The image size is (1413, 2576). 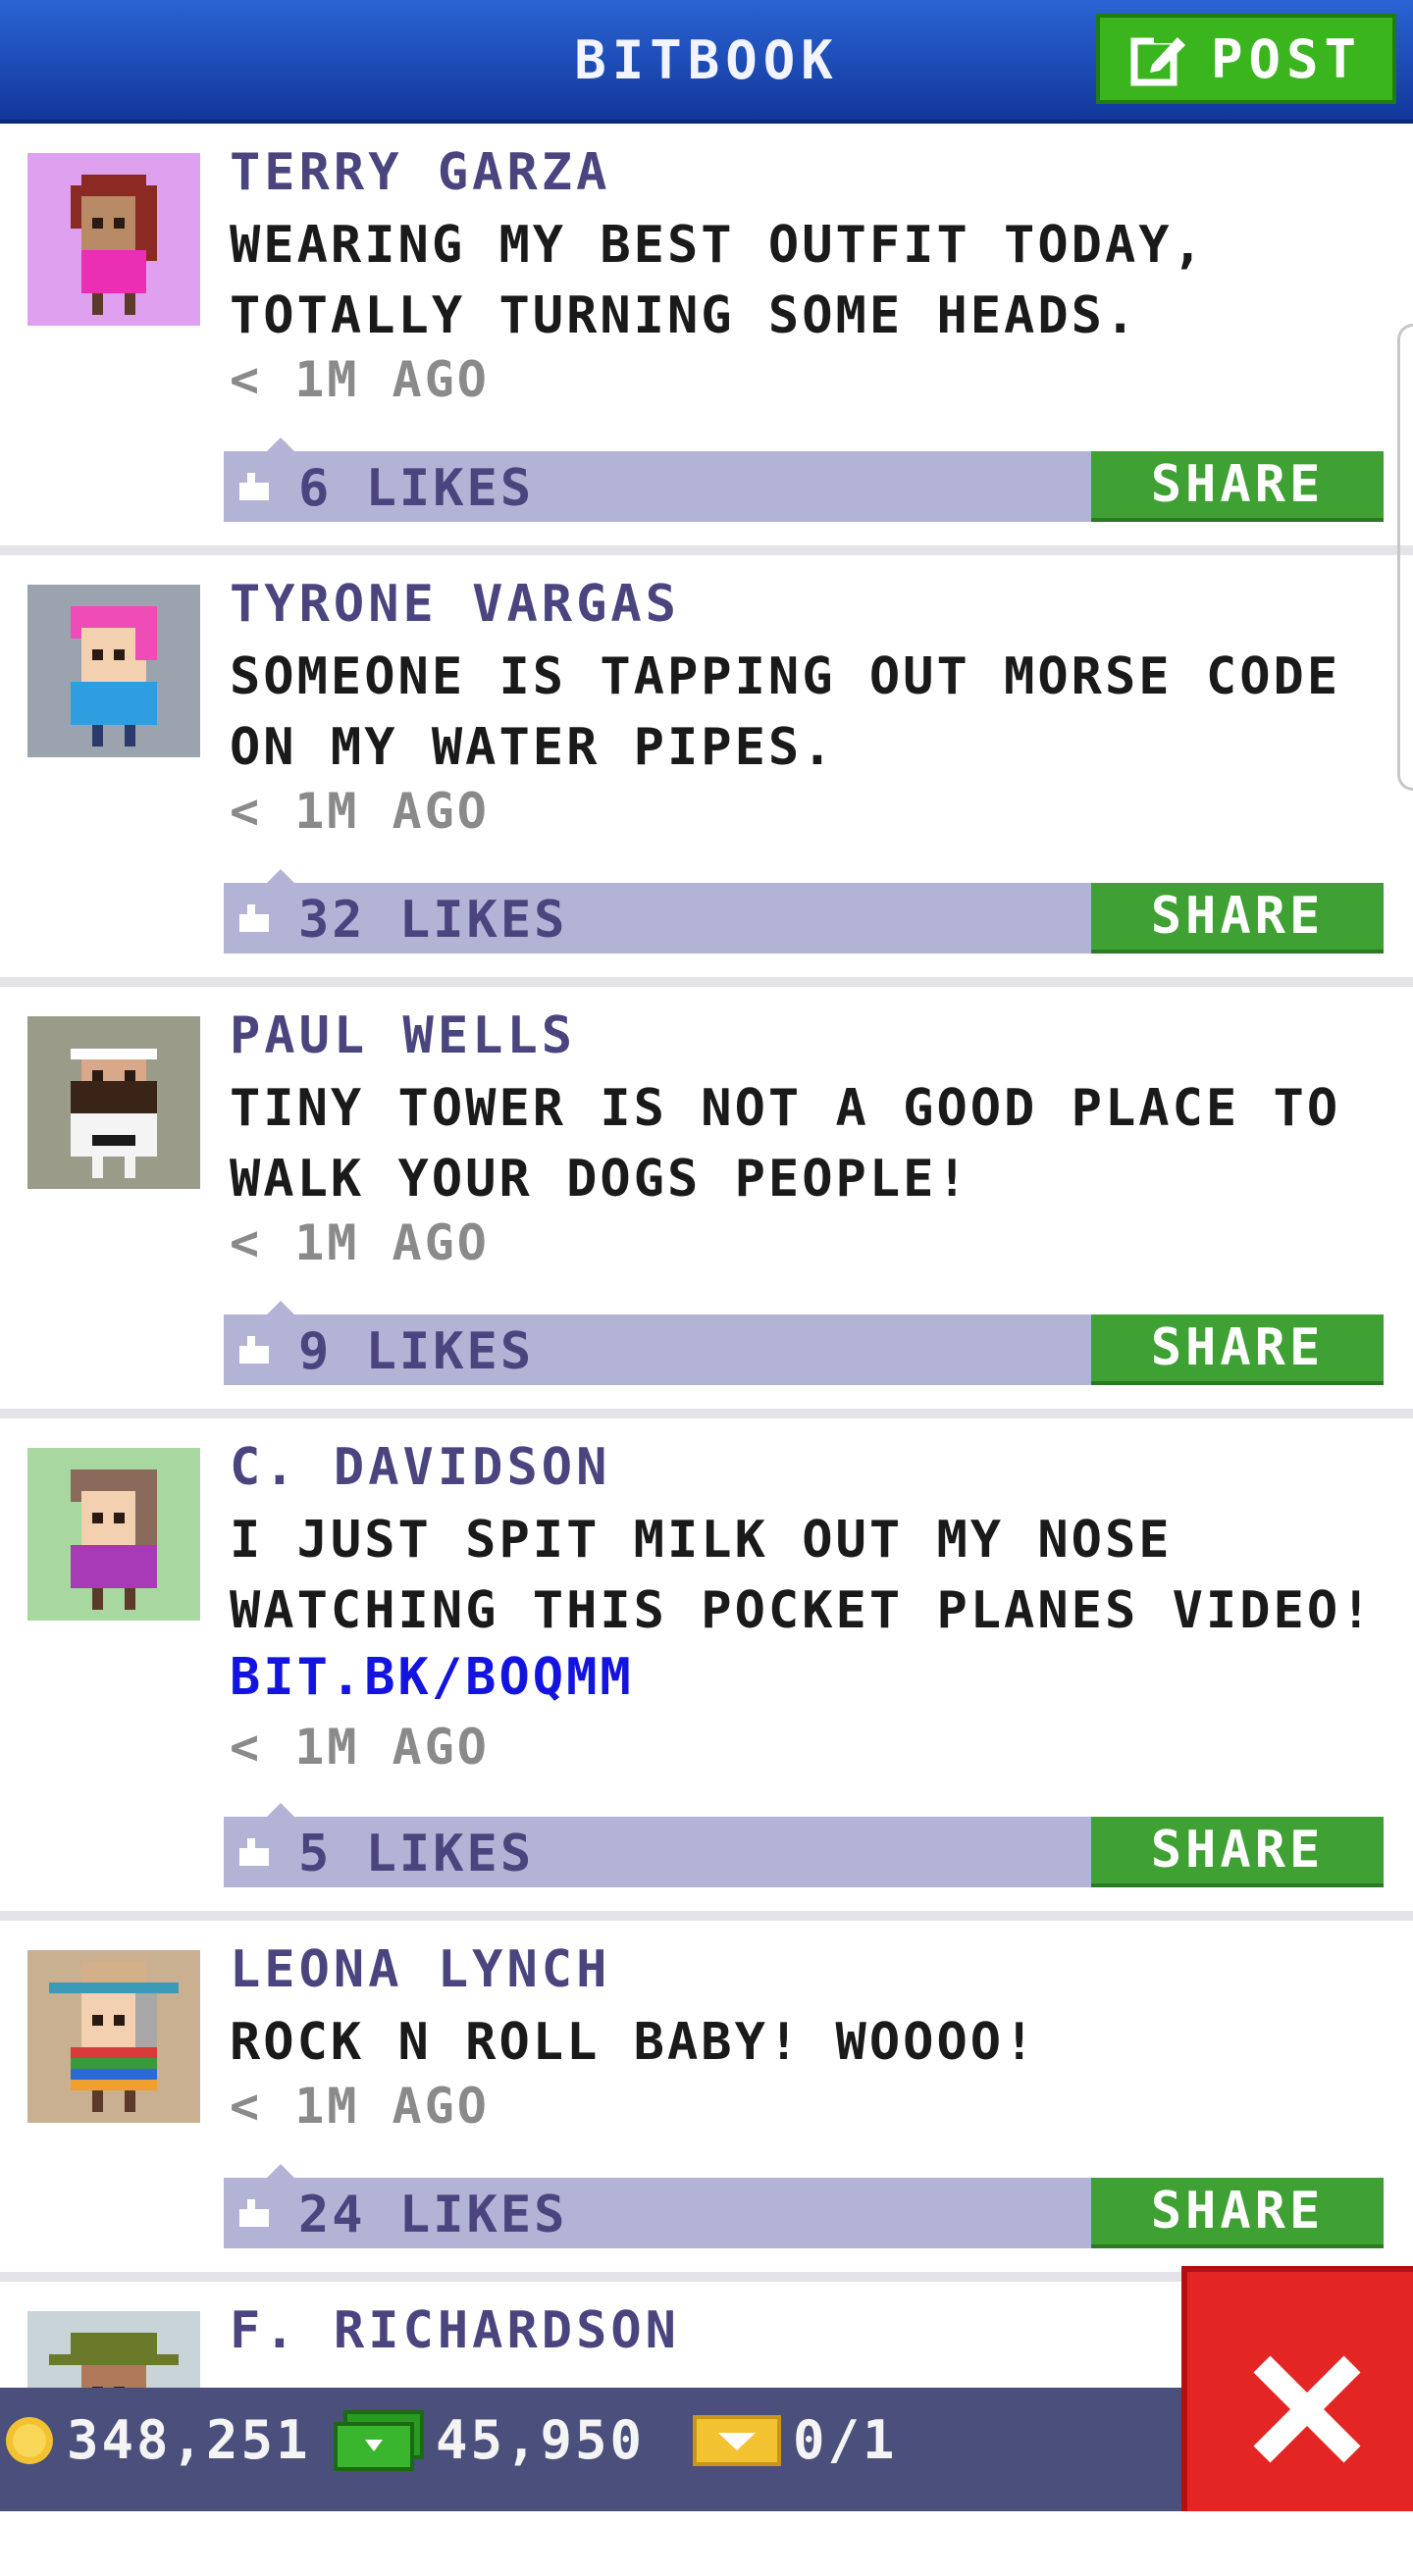 I want to click on like-count: 9 LIKES, so click(x=416, y=1351).